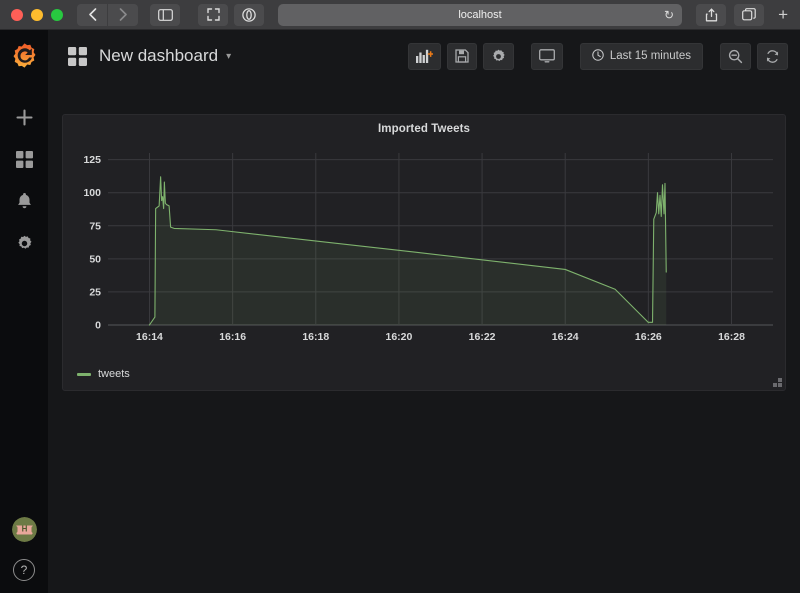 The image size is (800, 593). What do you see at coordinates (17, 14) in the screenshot?
I see `close-window-button` at bounding box center [17, 14].